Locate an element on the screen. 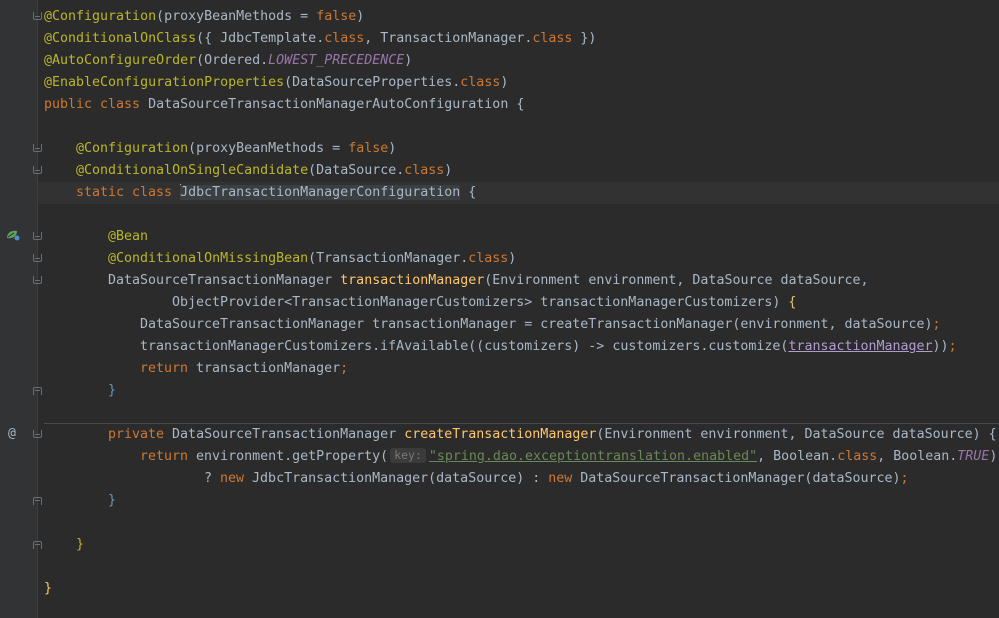 This screenshot has height=618, width=999. annotation: @ConditionalOnSingleCandidate is located at coordinates (192, 170).